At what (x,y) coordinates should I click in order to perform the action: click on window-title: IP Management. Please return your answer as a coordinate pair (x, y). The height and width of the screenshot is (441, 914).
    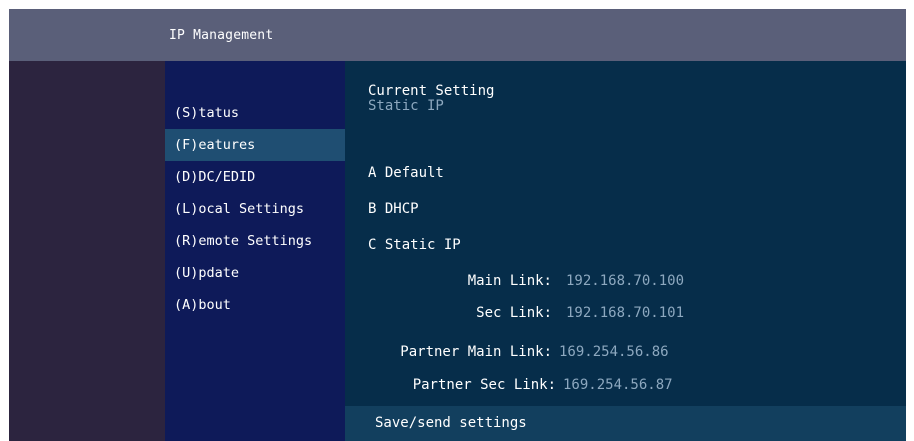
    Looking at the image, I should click on (221, 35).